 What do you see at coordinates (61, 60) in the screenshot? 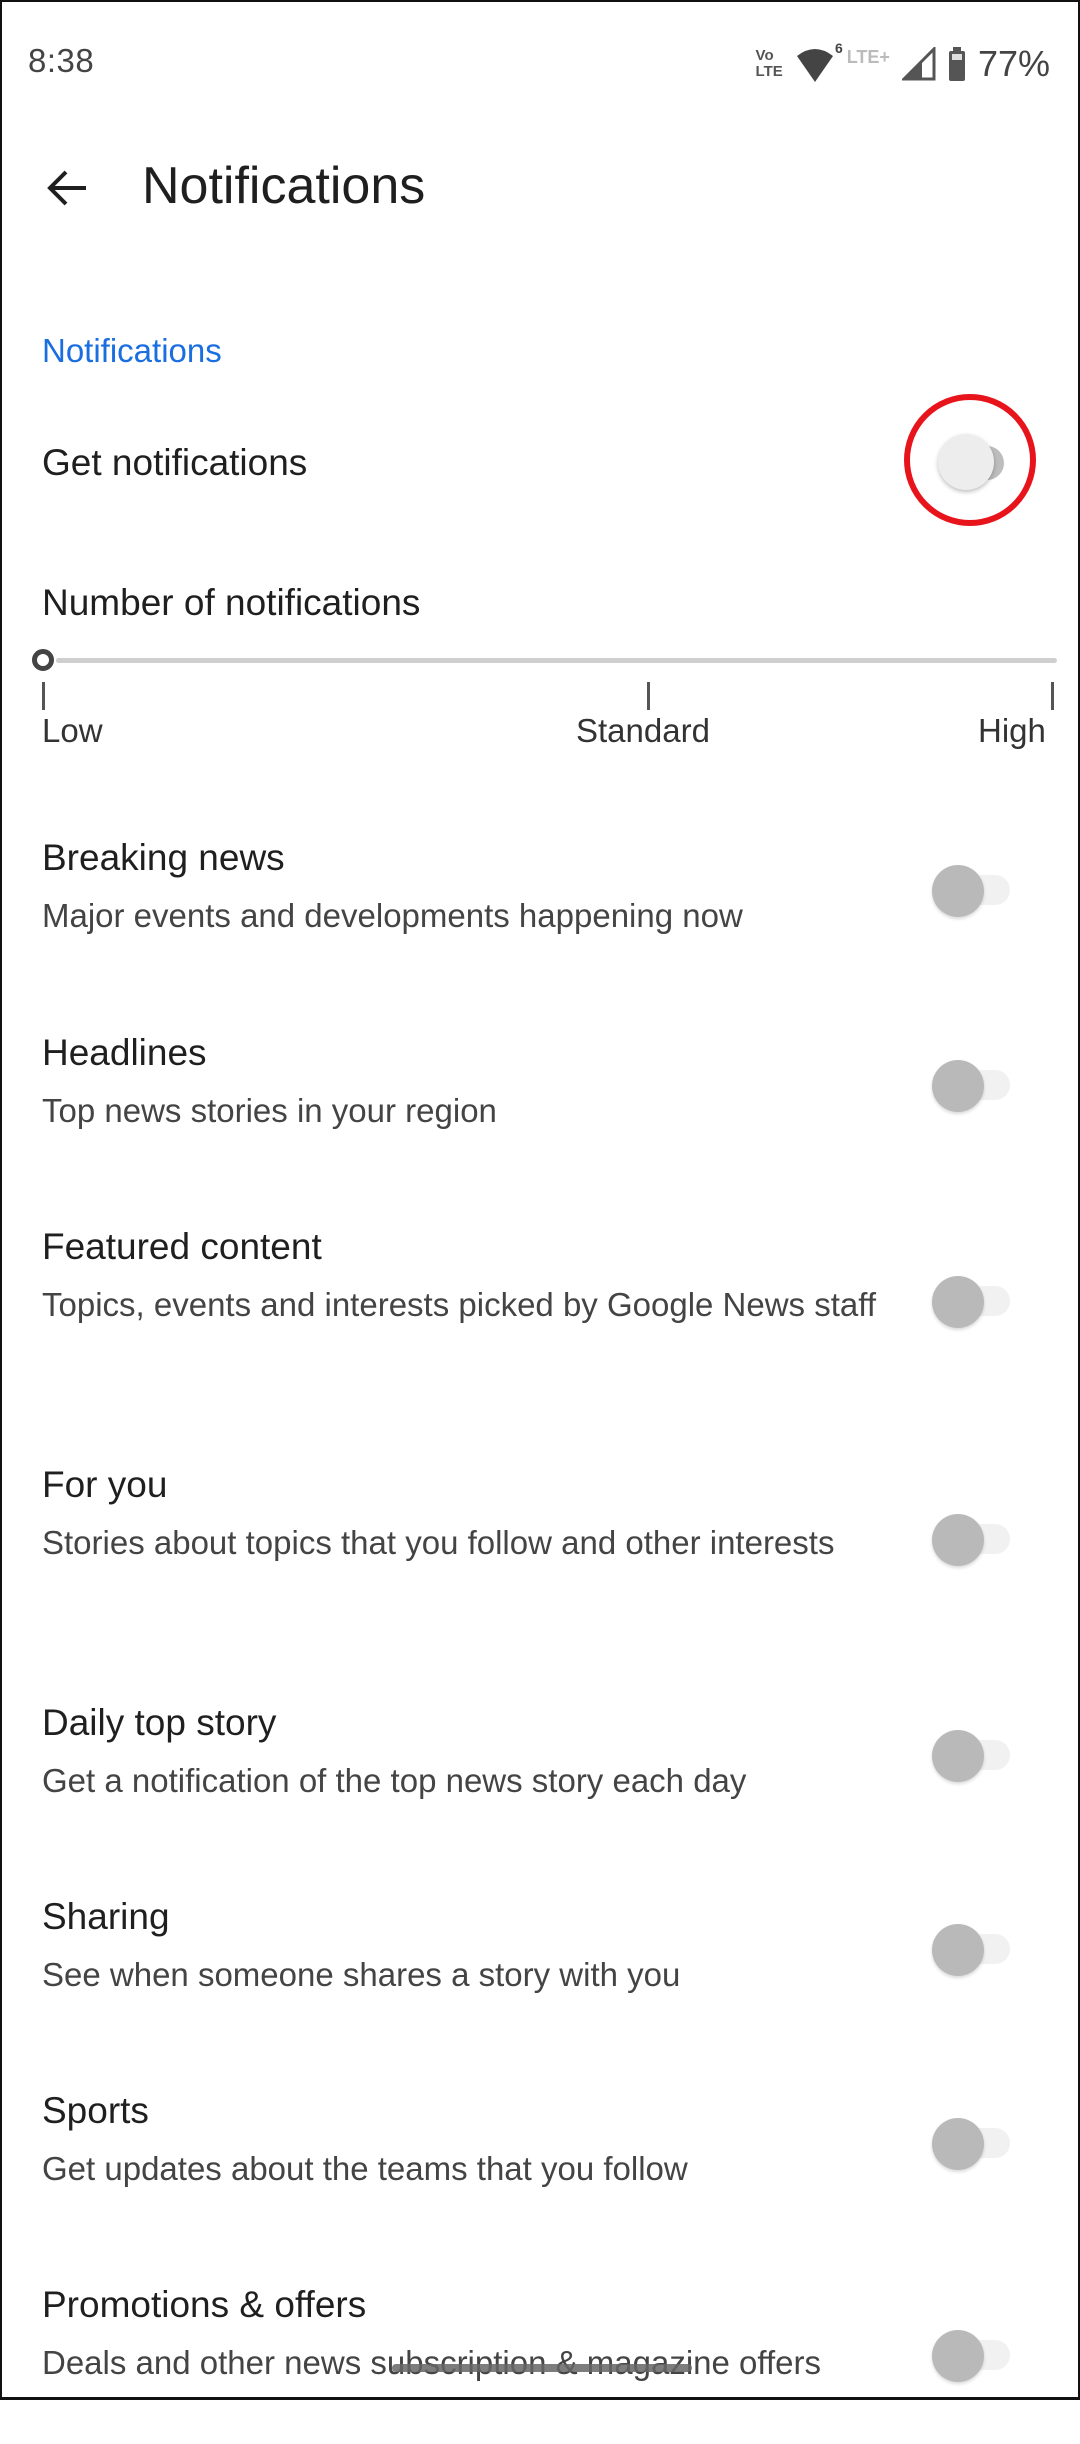
I see `status-time: 8:38` at bounding box center [61, 60].